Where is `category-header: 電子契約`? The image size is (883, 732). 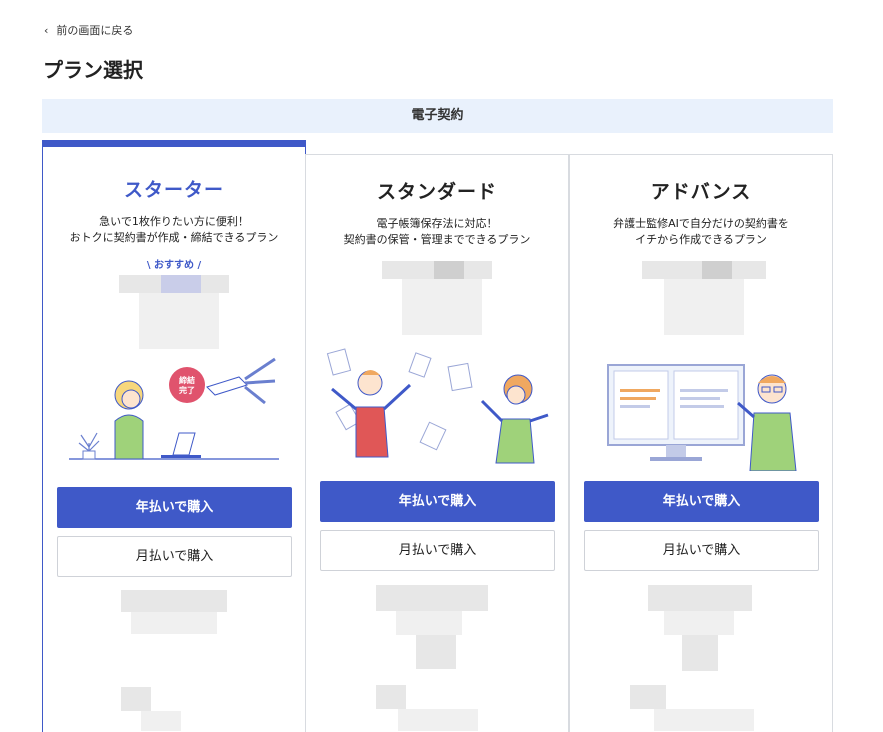
category-header: 電子契約 is located at coordinates (437, 116).